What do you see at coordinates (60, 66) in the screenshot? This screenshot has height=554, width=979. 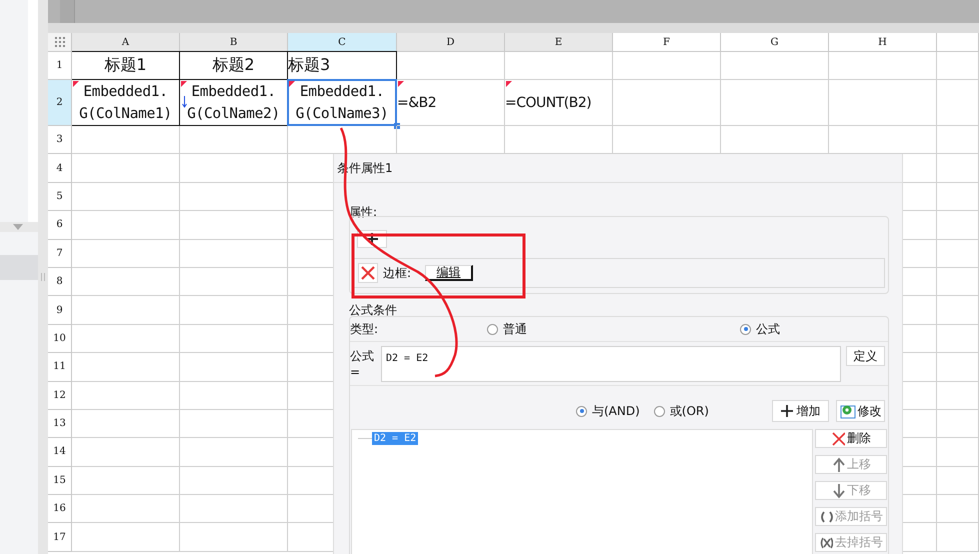 I see `row-header: 1` at bounding box center [60, 66].